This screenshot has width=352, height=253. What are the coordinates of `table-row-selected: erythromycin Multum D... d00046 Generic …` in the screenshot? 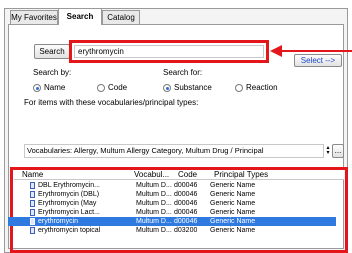 It's located at (172, 221).